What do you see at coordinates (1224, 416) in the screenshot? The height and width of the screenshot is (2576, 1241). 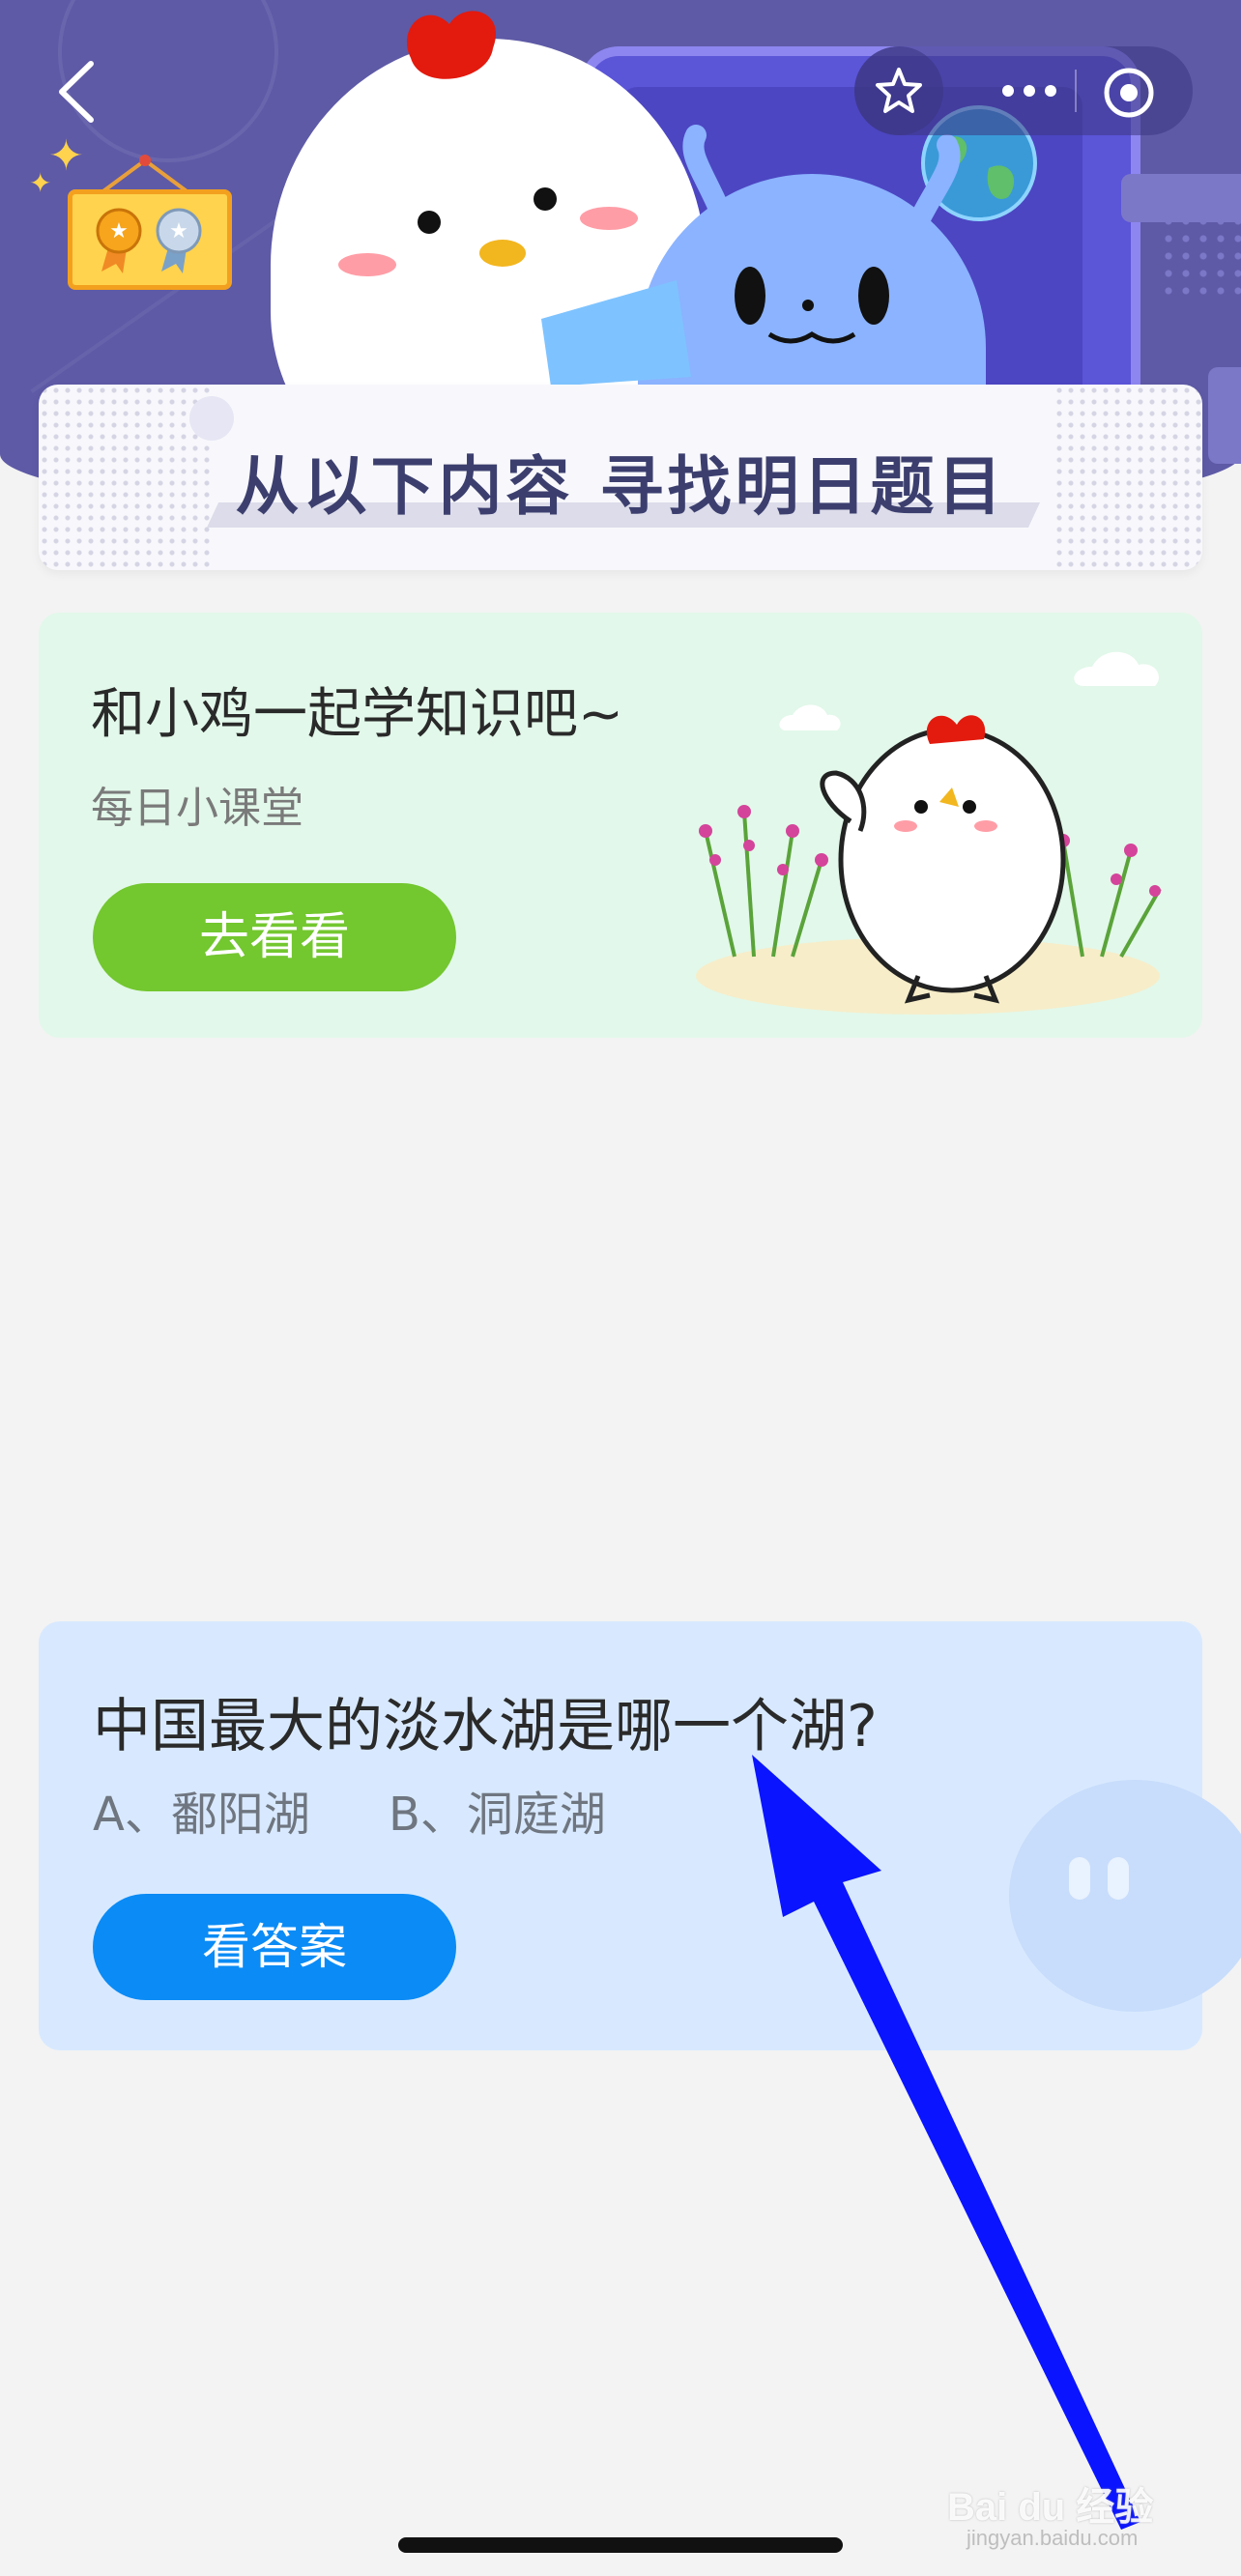 I see `header-decoration` at bounding box center [1224, 416].